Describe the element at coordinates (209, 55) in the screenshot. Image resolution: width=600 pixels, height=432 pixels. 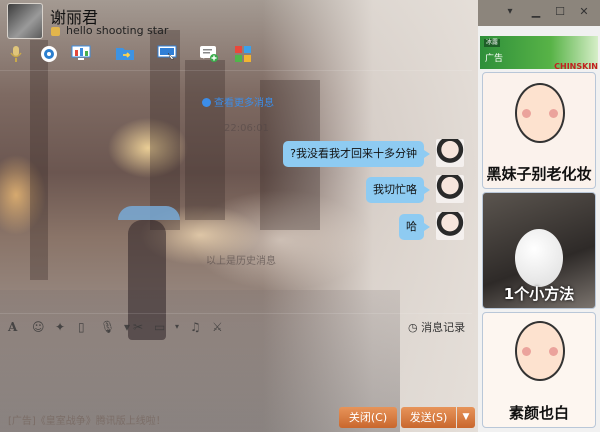
I see `add-app-icon` at that location.